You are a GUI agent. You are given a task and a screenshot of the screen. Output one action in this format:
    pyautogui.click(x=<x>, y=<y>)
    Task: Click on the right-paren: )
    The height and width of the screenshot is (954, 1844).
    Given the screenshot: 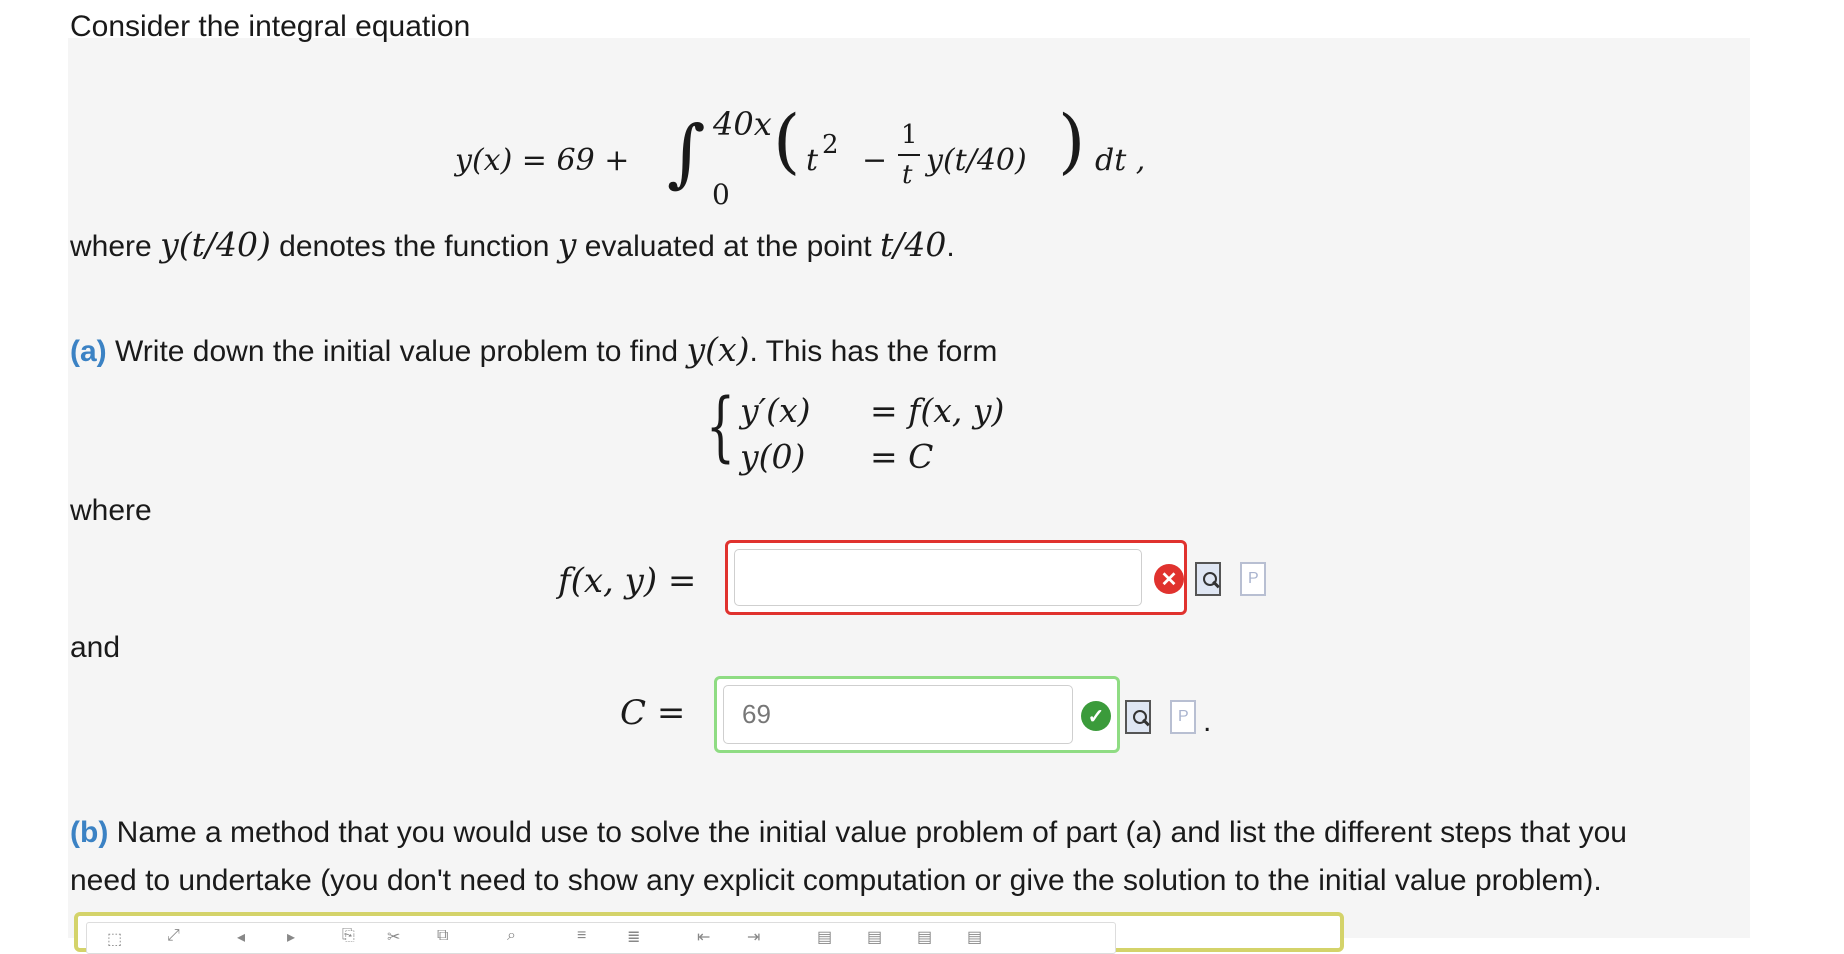 What is the action you would take?
    pyautogui.click(x=1072, y=141)
    